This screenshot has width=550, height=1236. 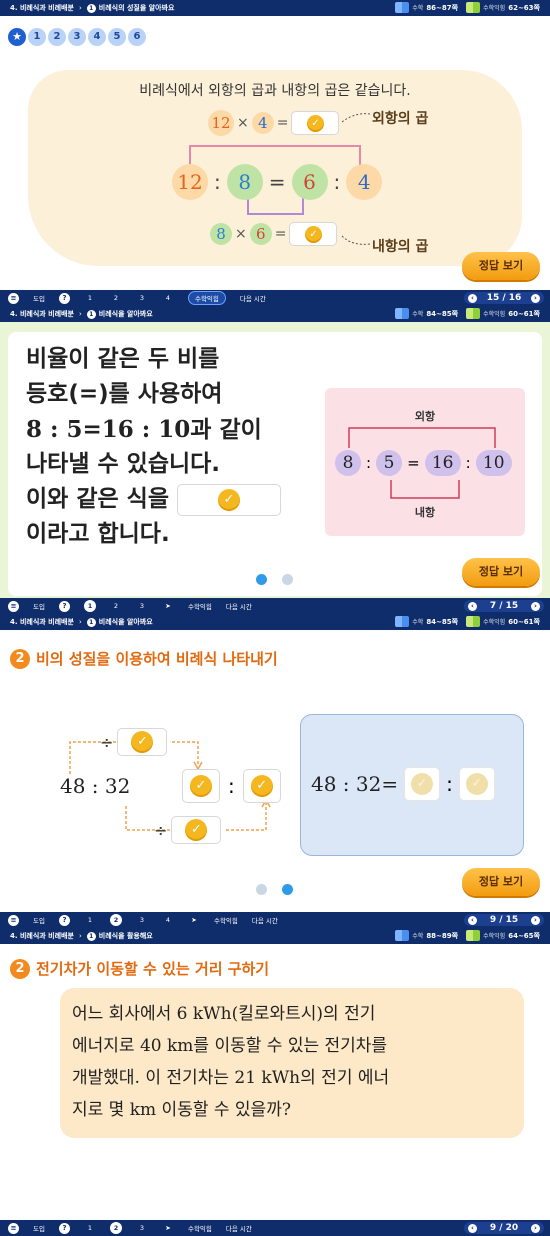 What do you see at coordinates (504, 920) in the screenshot?
I see `pager: ‹ 9 / 15 ›` at bounding box center [504, 920].